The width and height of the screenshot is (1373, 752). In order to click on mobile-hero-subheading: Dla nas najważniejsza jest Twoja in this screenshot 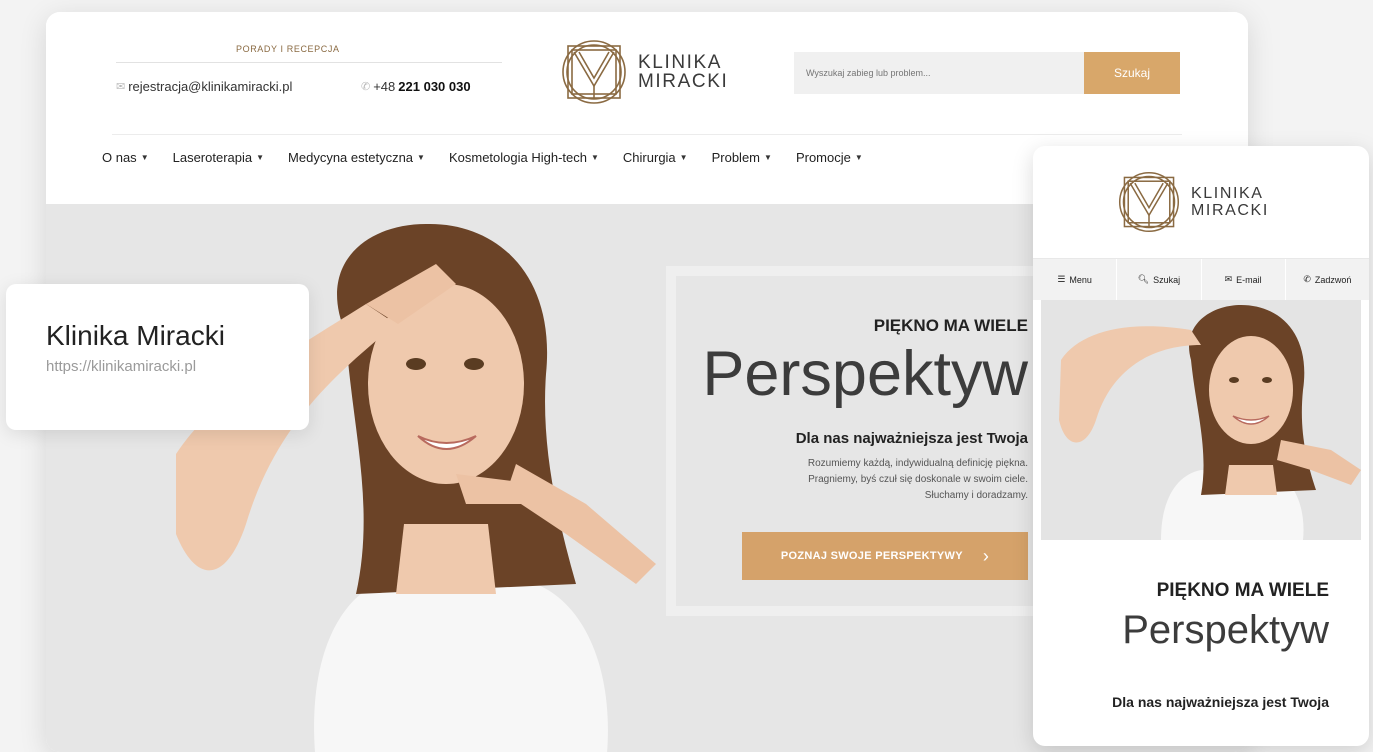, I will do `click(1220, 702)`.